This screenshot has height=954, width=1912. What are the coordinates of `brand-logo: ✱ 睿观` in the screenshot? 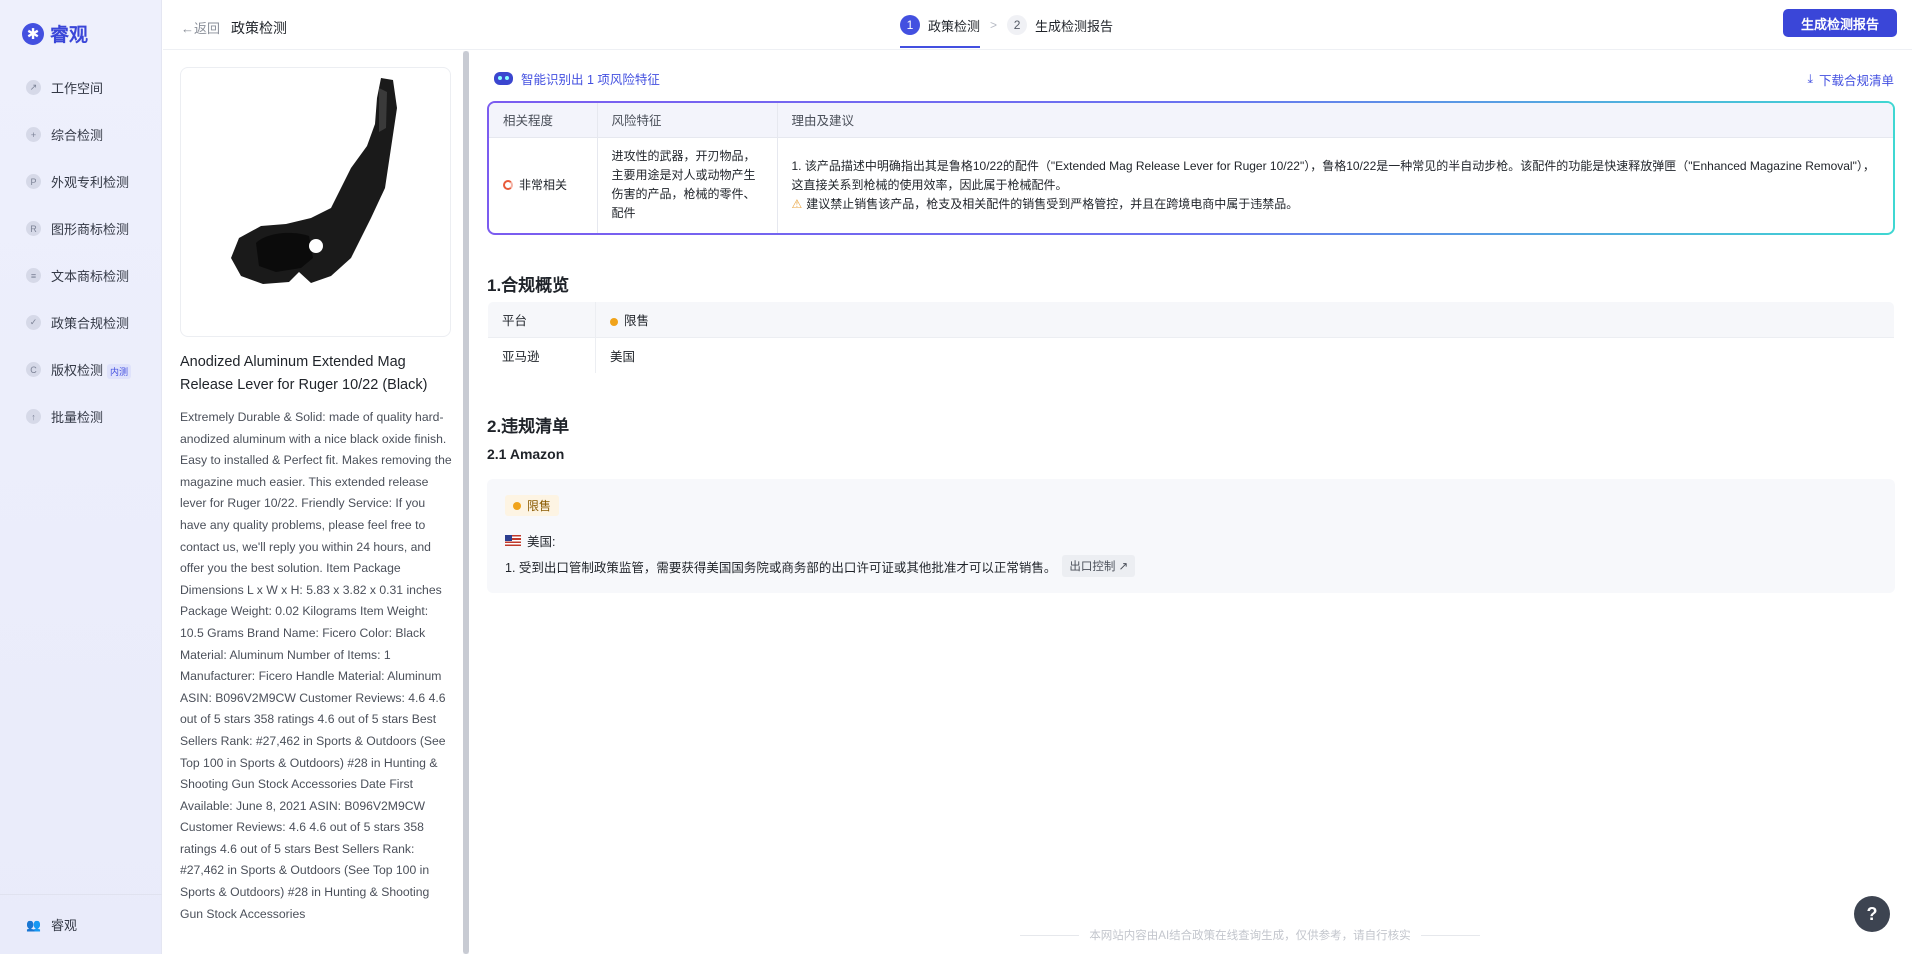 It's located at (55, 33).